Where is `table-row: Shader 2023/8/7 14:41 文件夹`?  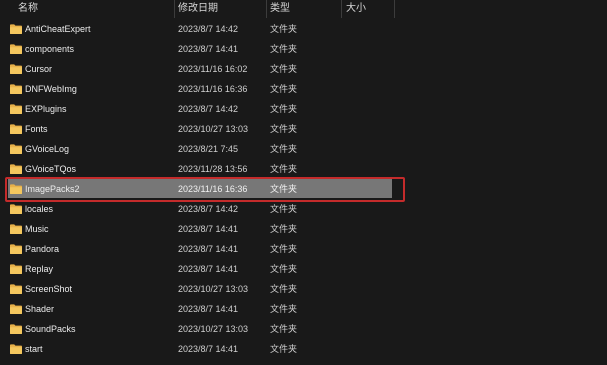
table-row: Shader 2023/8/7 14:41 文件夹 is located at coordinates (303, 309).